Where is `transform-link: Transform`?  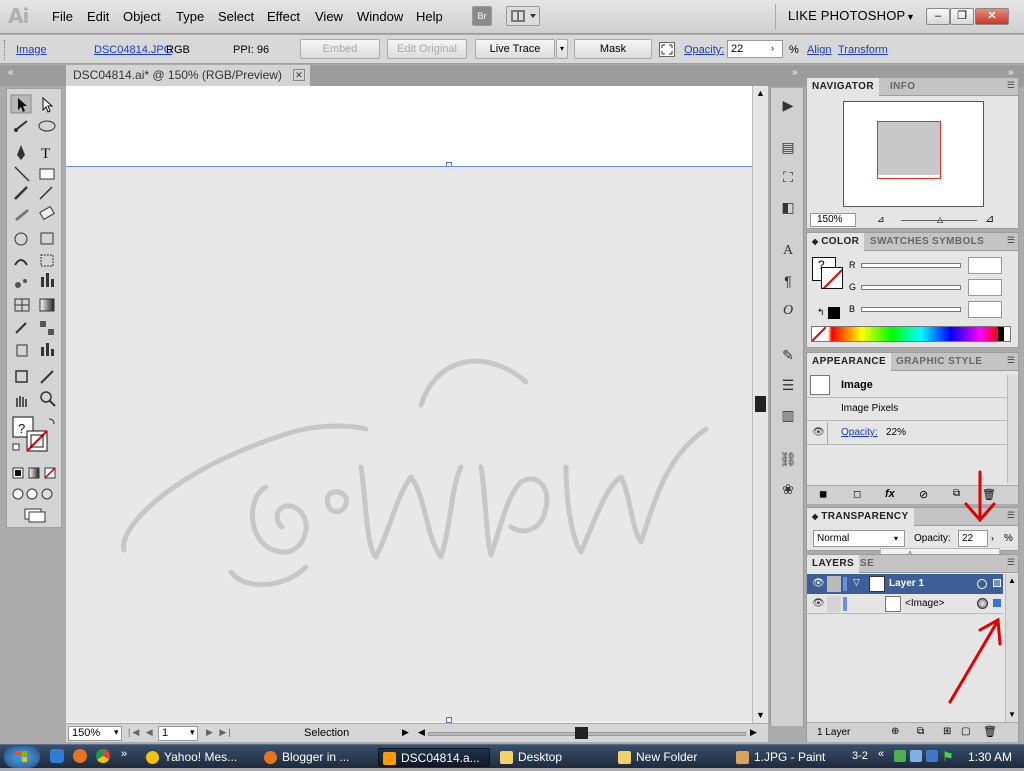
transform-link: Transform is located at coordinates (863, 50).